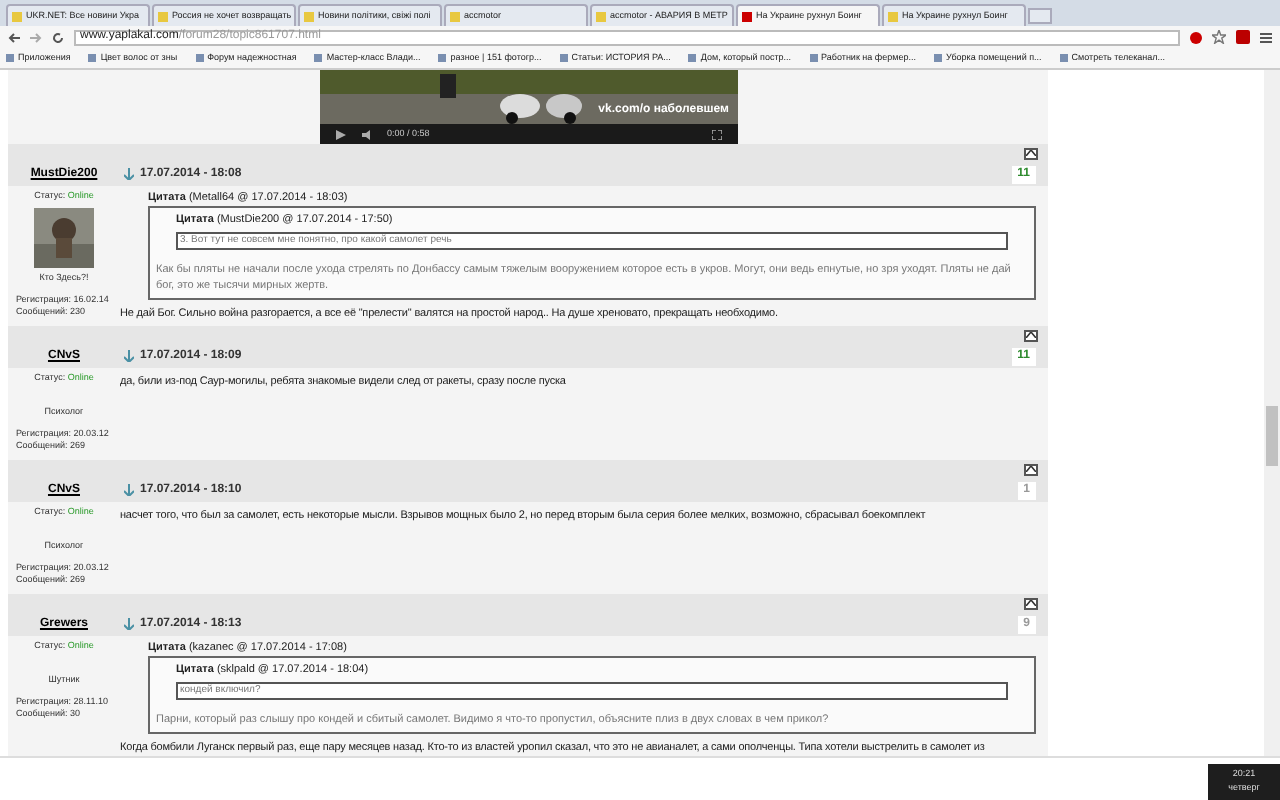 The height and width of the screenshot is (800, 1280). What do you see at coordinates (1266, 37) in the screenshot?
I see `menu-icon` at bounding box center [1266, 37].